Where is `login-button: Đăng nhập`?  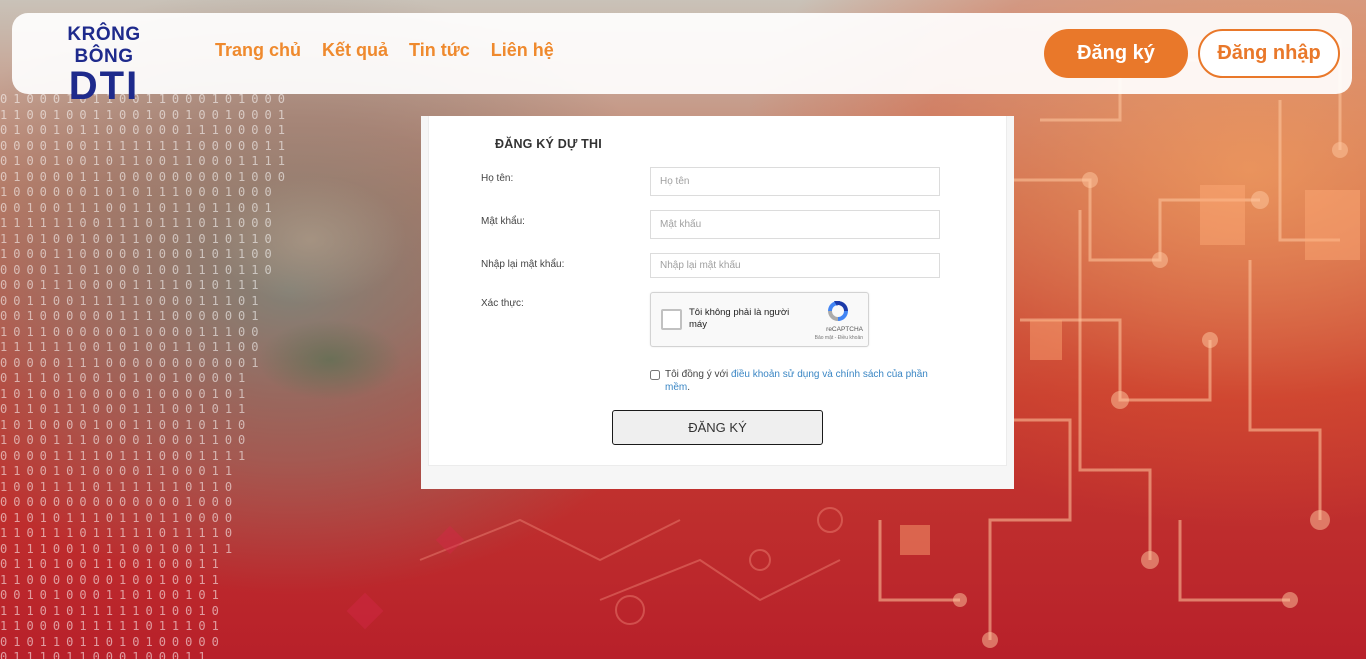
login-button: Đăng nhập is located at coordinates (1269, 53).